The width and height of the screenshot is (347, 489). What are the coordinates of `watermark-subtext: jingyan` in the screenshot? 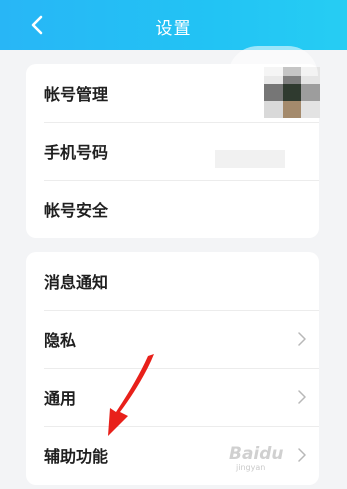 It's located at (251, 467).